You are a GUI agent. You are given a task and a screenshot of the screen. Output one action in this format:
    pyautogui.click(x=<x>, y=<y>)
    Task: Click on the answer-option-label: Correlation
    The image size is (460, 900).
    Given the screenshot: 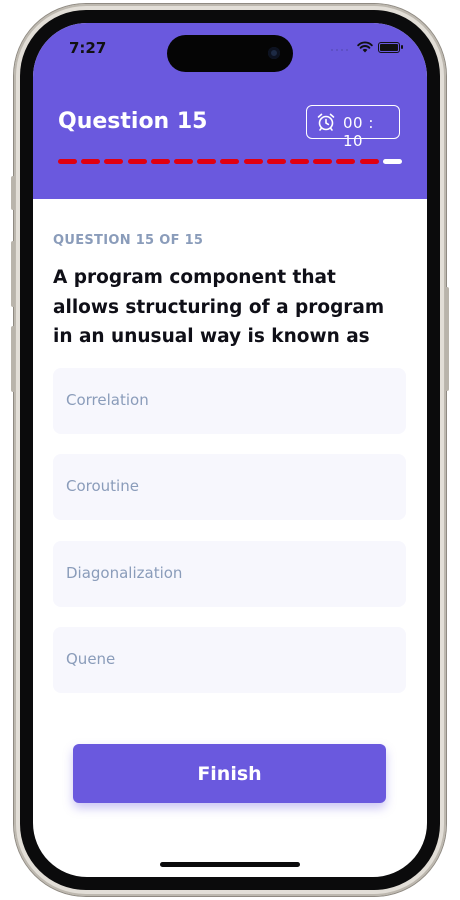 What is the action you would take?
    pyautogui.click(x=107, y=400)
    